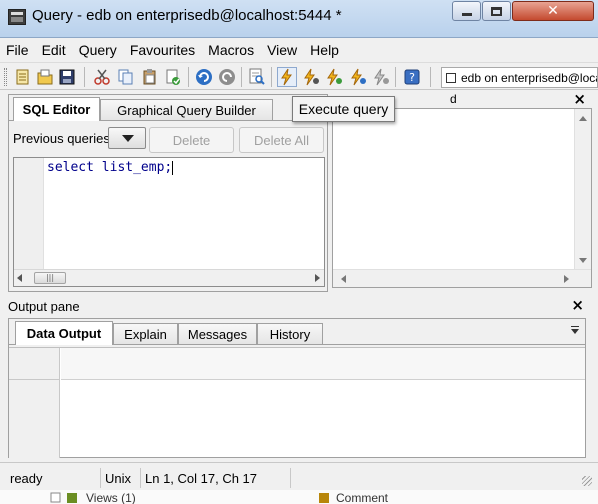  I want to click on scratch-pad-close-icon: ×, so click(579, 99).